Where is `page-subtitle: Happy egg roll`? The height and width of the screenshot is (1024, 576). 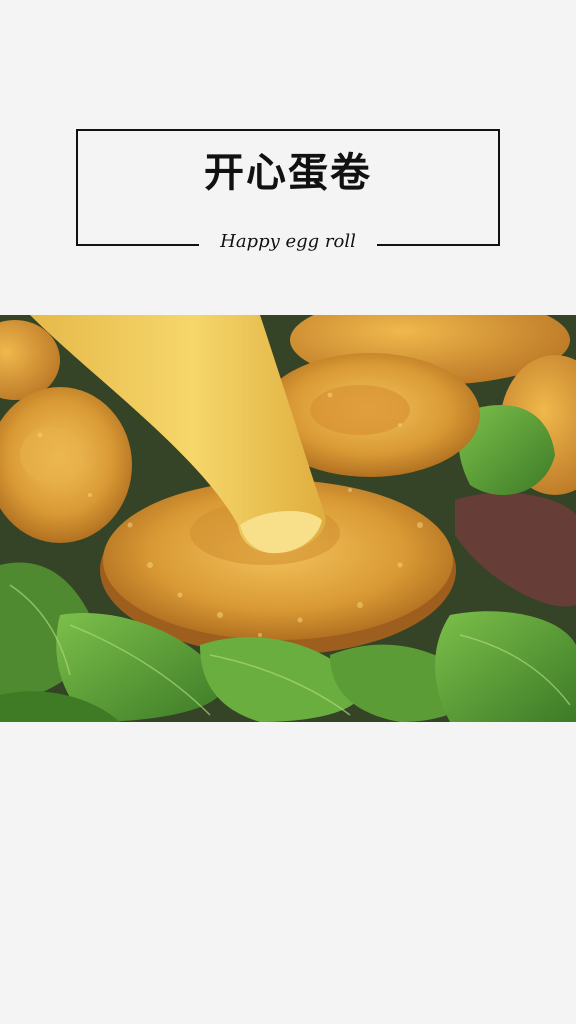
page-subtitle: Happy egg roll is located at coordinates (288, 241).